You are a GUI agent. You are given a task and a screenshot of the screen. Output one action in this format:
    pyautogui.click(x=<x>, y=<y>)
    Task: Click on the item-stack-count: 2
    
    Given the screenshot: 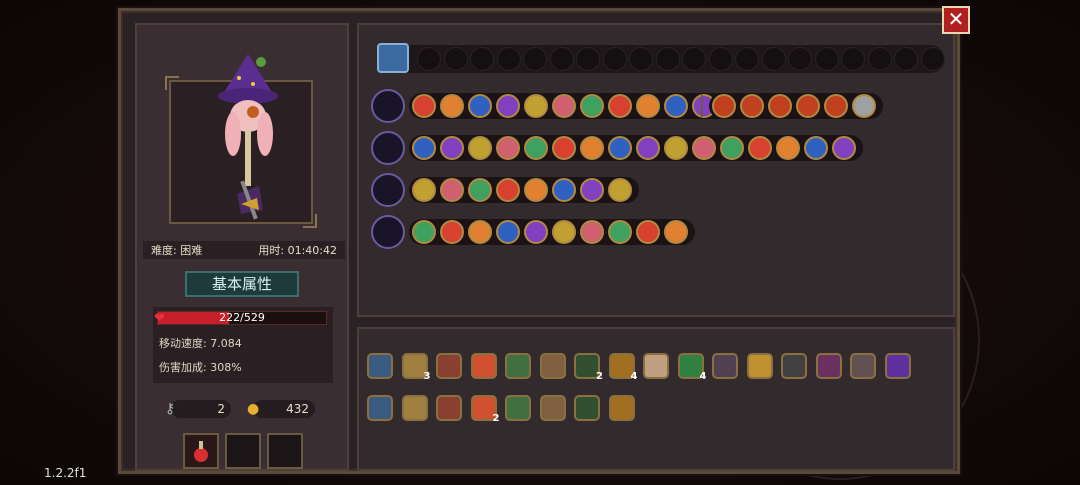 What is the action you would take?
    pyautogui.click(x=599, y=376)
    